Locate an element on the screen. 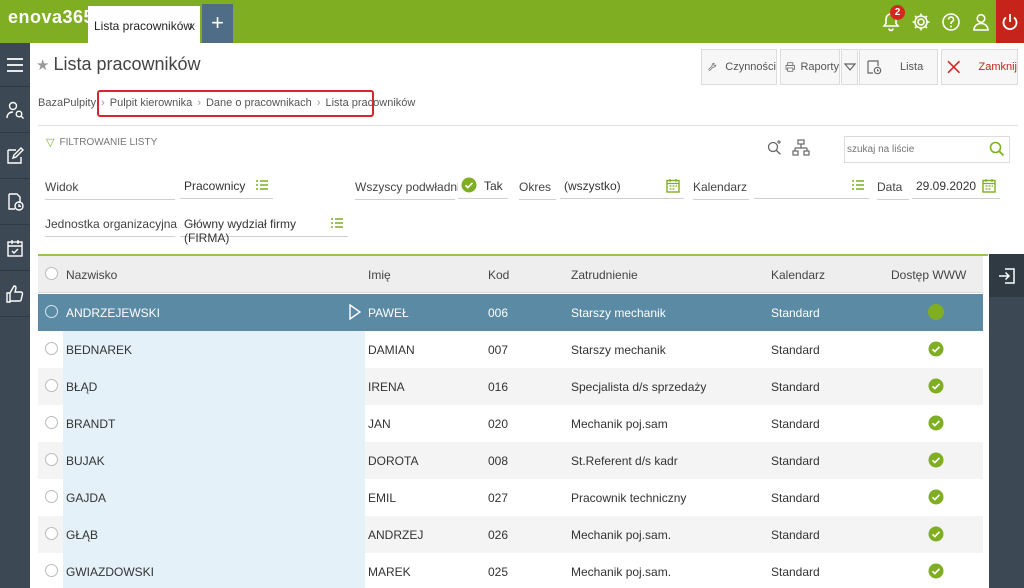 This screenshot has height=588, width=1024. kalendarz-field is located at coordinates (811, 186).